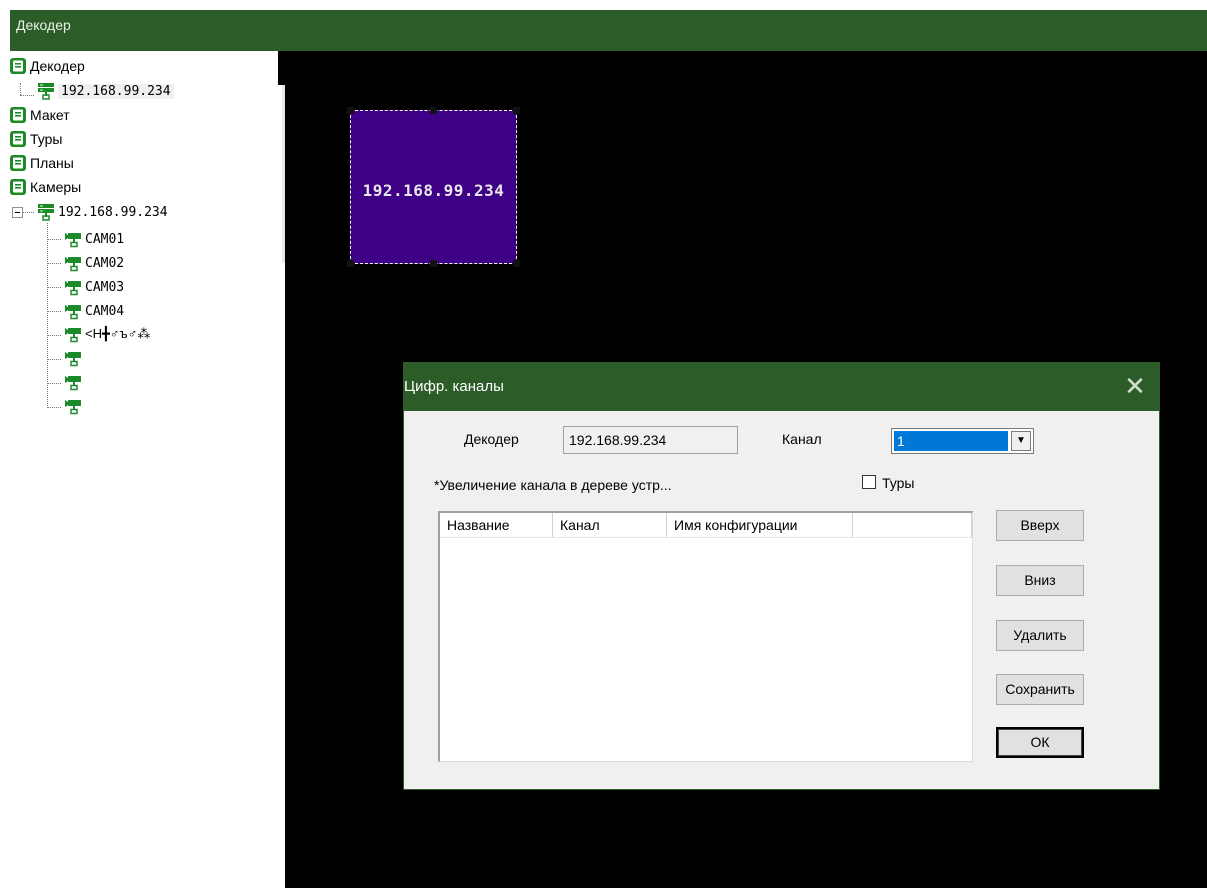 This screenshot has width=1207, height=888. What do you see at coordinates (105, 263) in the screenshot?
I see `tree-node-label: CAM02` at bounding box center [105, 263].